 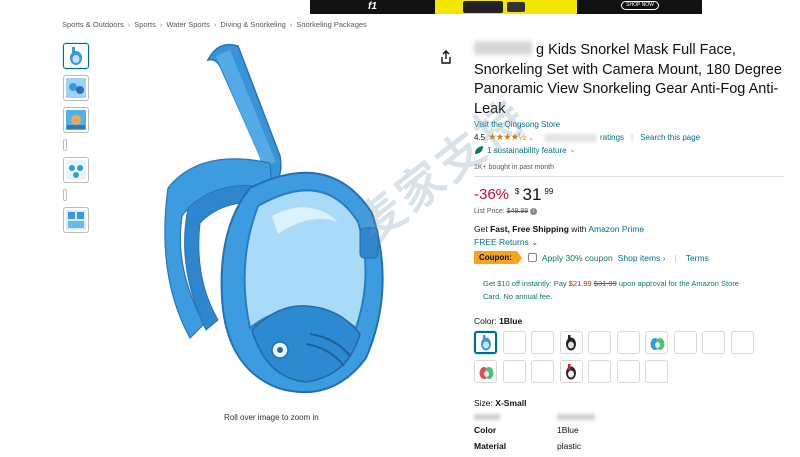 I want to click on rating-chevron-icon: ⌄, so click(x=531, y=138).